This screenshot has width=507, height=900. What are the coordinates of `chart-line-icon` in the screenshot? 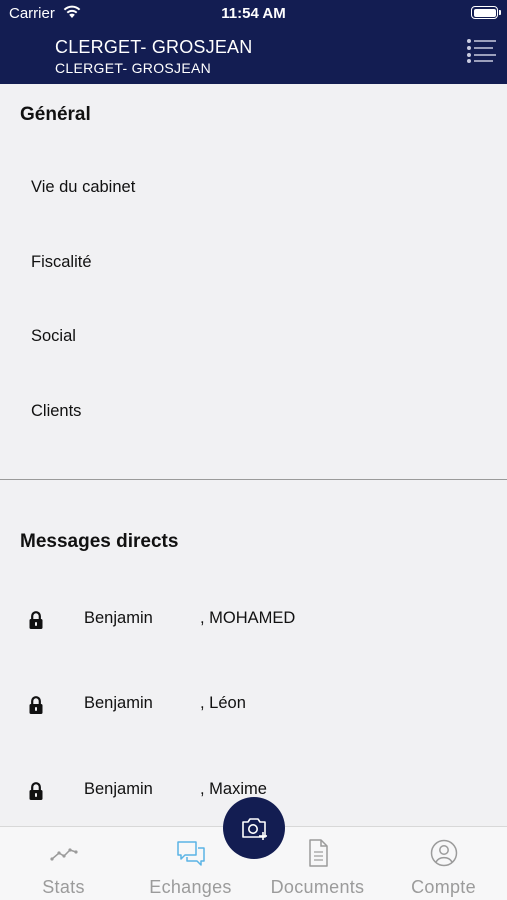 It's located at (63, 854).